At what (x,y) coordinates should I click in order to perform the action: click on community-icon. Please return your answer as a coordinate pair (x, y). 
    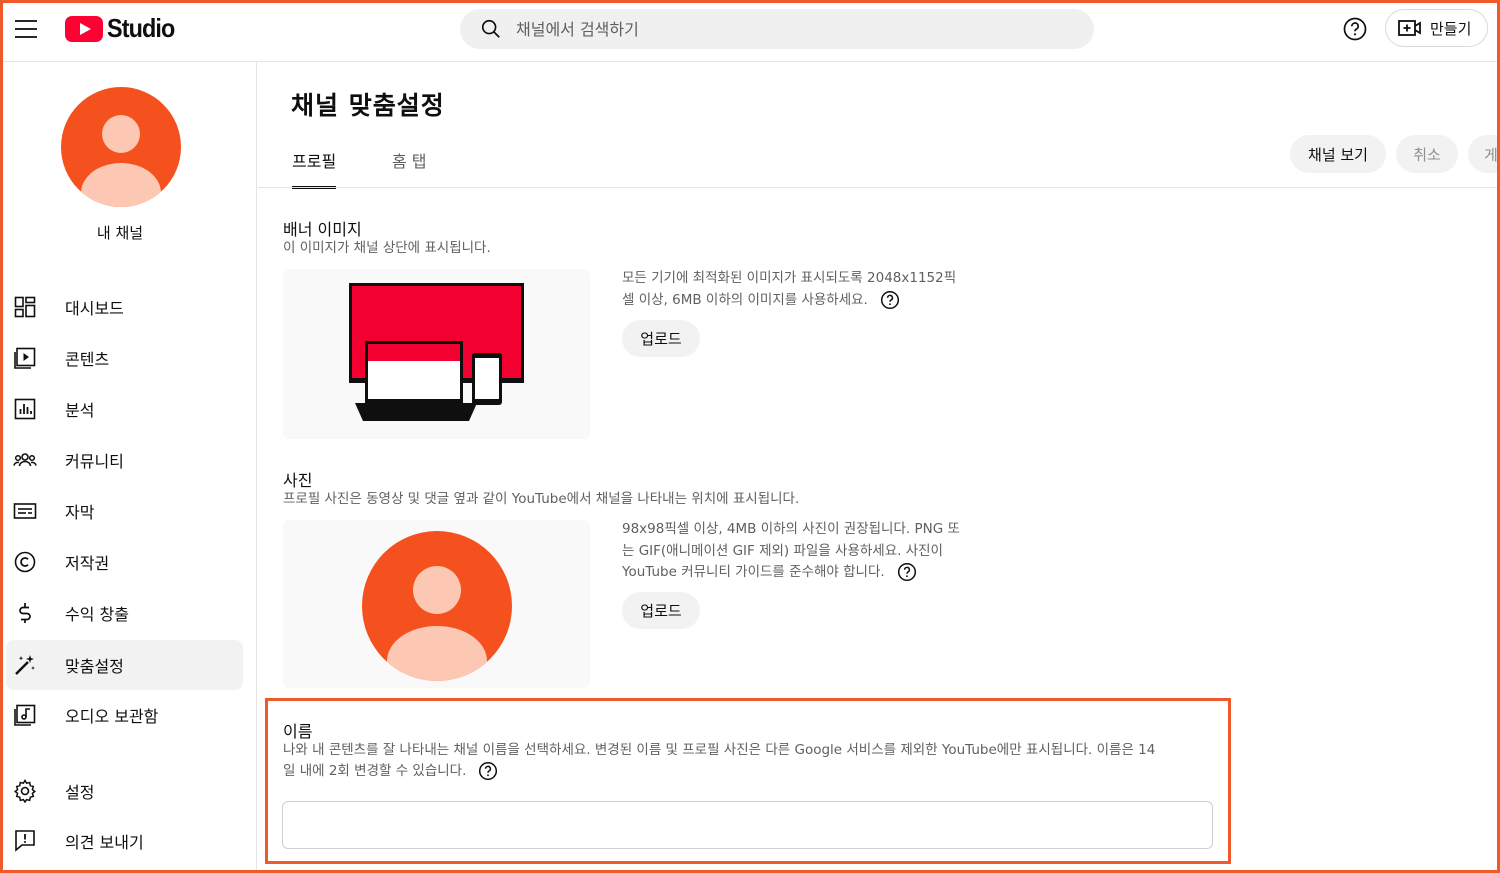
    Looking at the image, I should click on (25, 460).